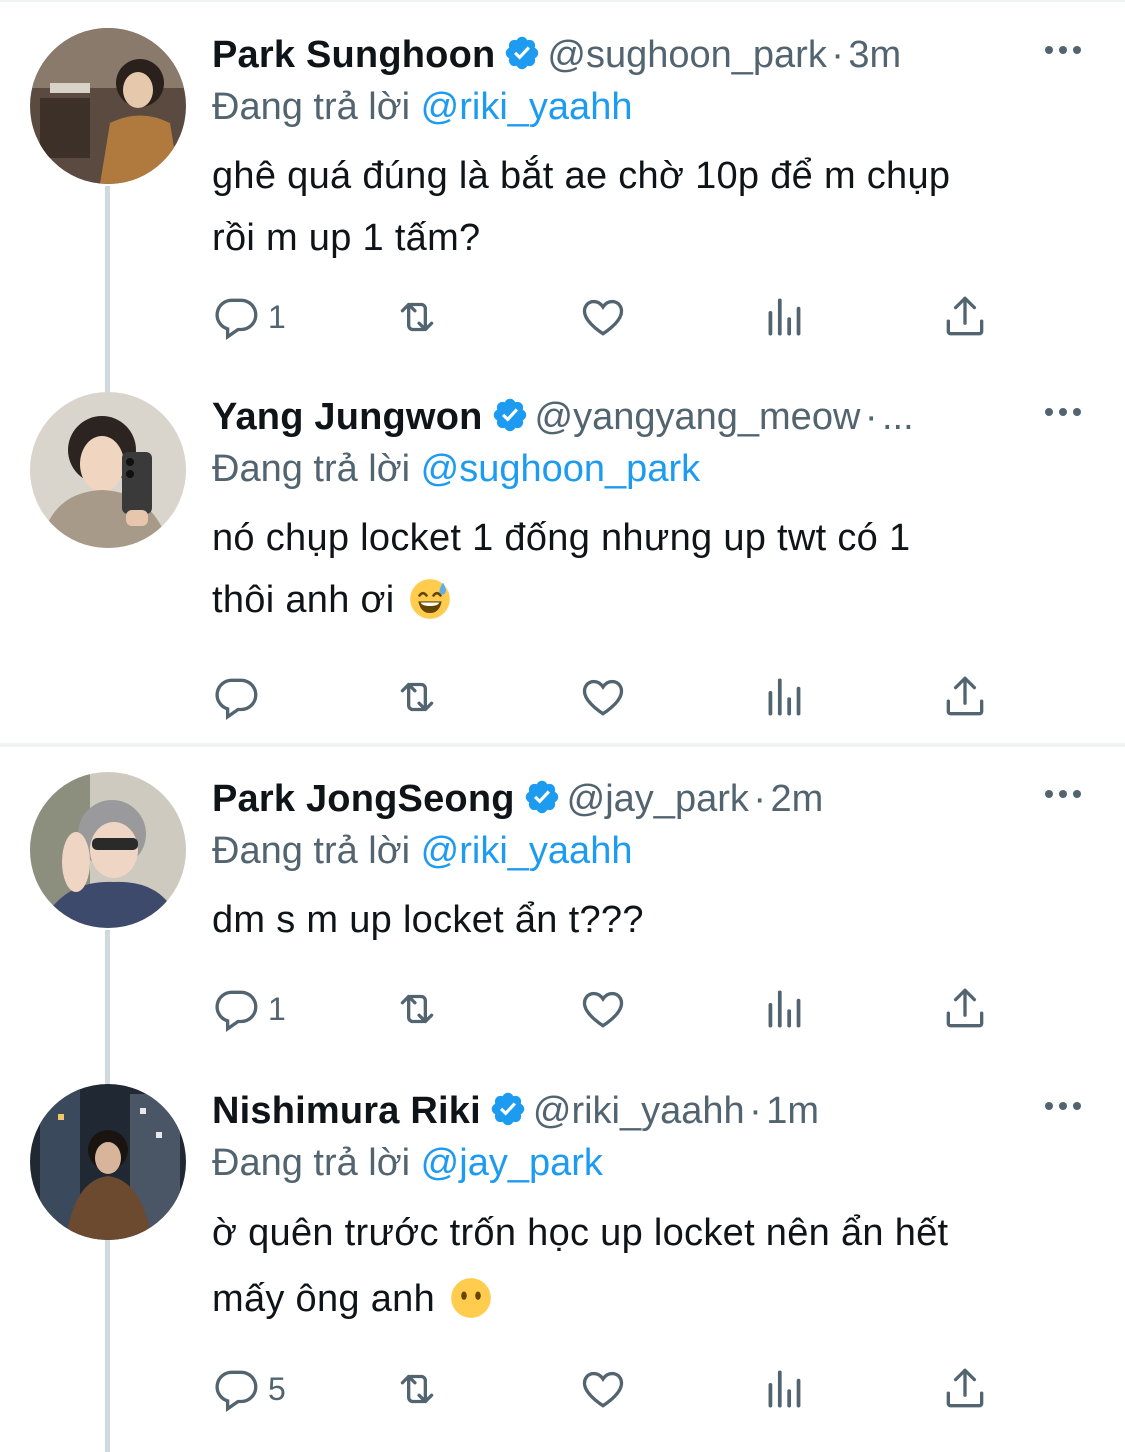 This screenshot has height=1452, width=1125. What do you see at coordinates (346, 238) in the screenshot?
I see `tweet-text-line: rồi m up 1 tấm?` at bounding box center [346, 238].